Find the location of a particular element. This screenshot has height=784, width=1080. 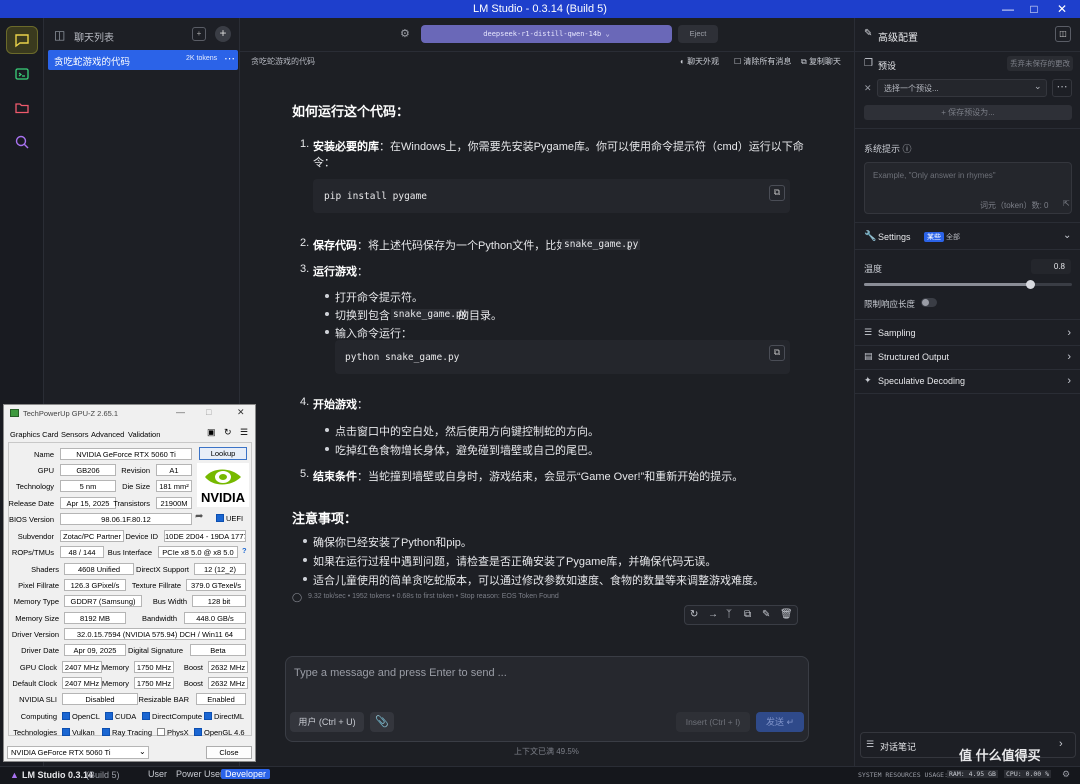

duplicate-chat-button: ⧉ 复制聊天 is located at coordinates (821, 61).